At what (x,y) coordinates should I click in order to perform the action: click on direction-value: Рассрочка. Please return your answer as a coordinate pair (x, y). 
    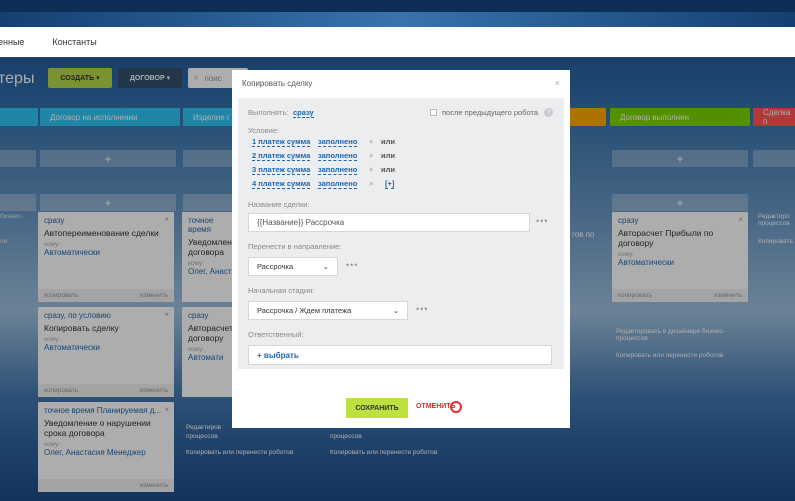
    Looking at the image, I should click on (275, 266).